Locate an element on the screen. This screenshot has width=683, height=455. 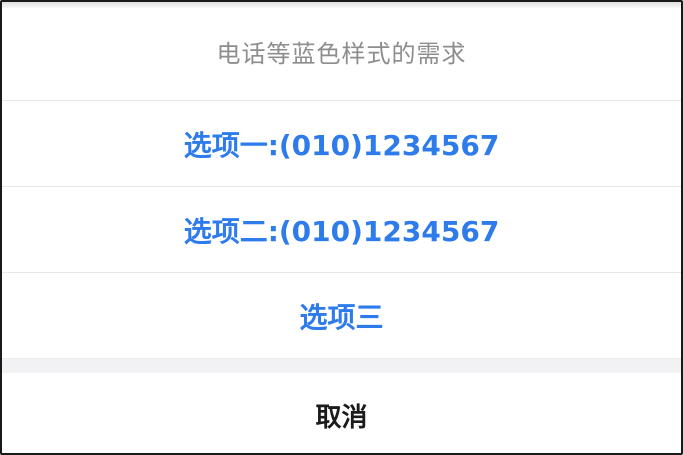
option-3-label: 选项三 is located at coordinates (341, 317).